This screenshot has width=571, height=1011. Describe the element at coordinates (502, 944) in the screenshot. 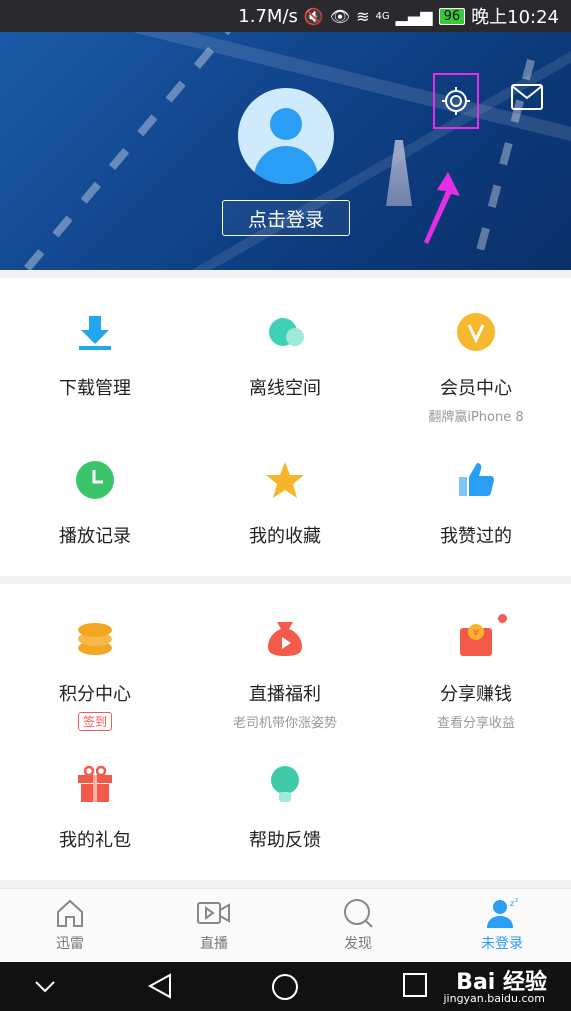

I see `tab-label: 未登录` at that location.